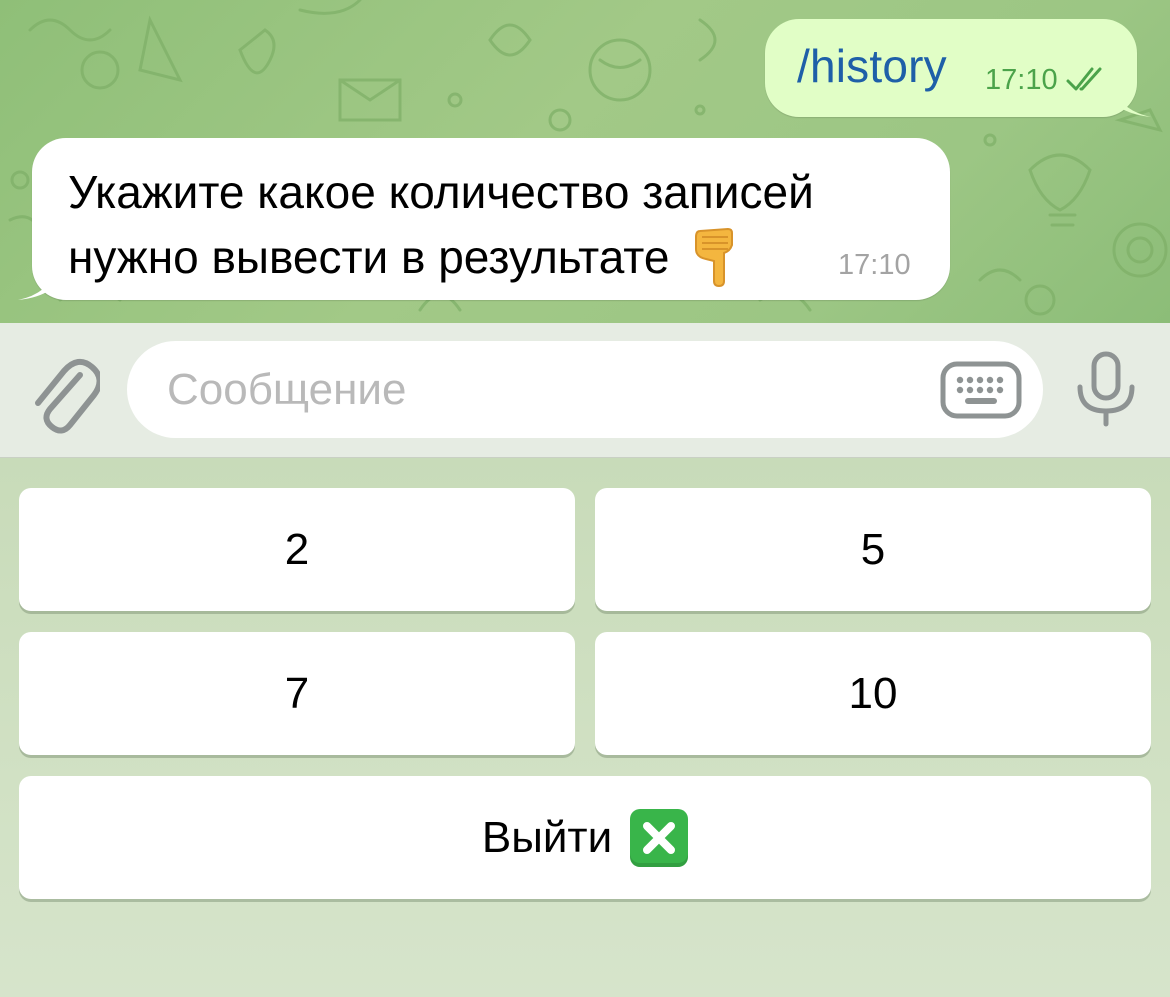 The width and height of the screenshot is (1170, 997). I want to click on double-check-icon, so click(1084, 79).